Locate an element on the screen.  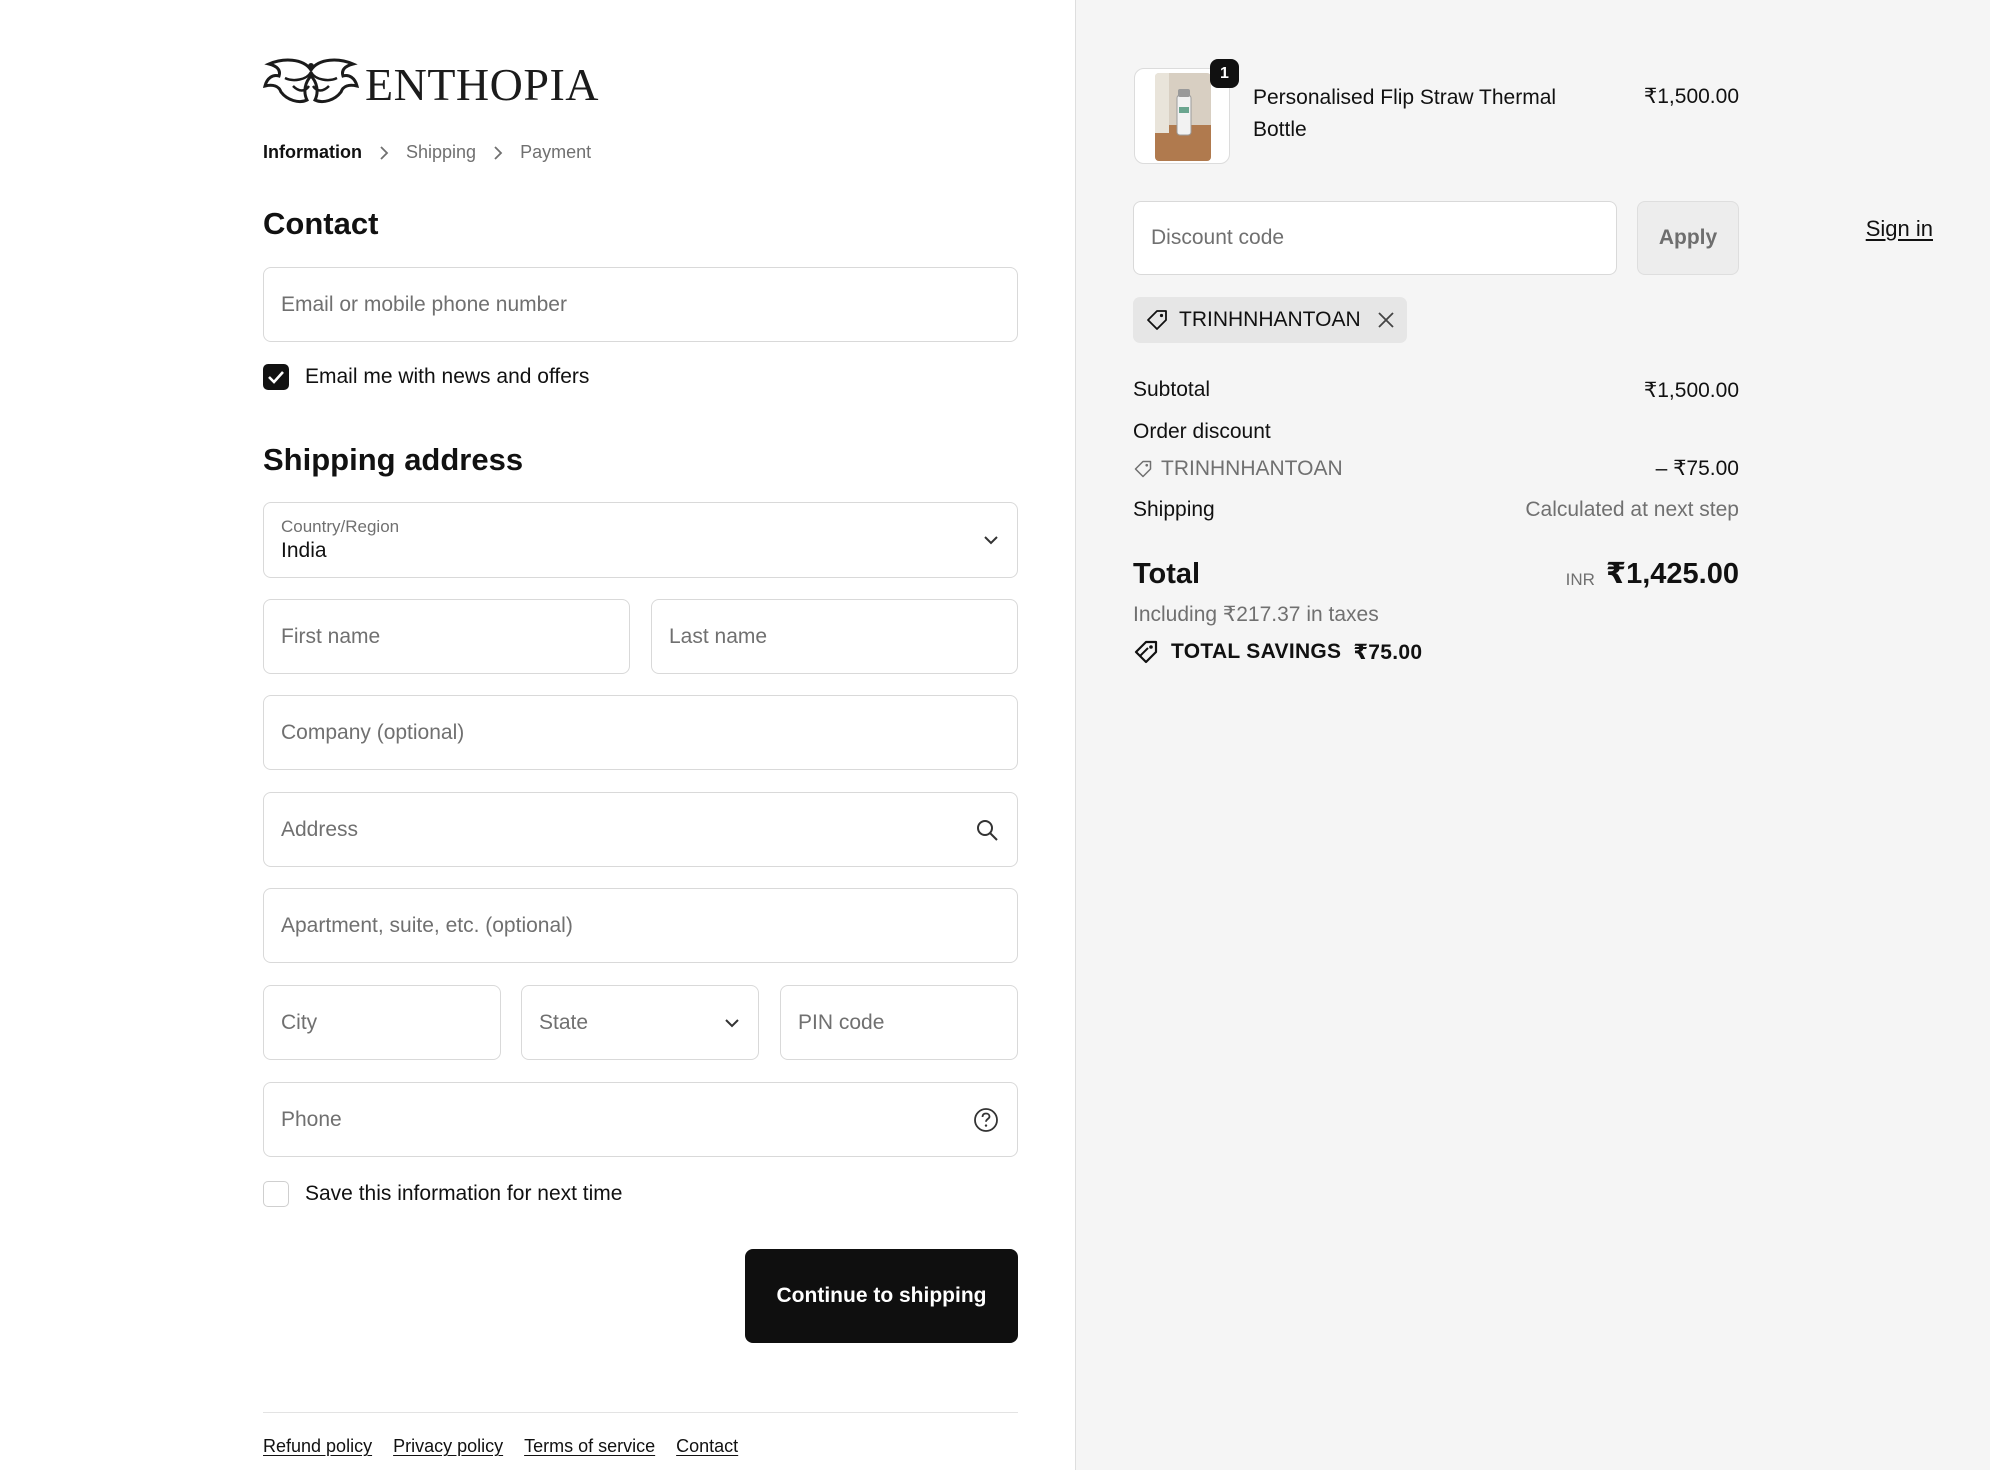
total-label: Total is located at coordinates (1167, 574).